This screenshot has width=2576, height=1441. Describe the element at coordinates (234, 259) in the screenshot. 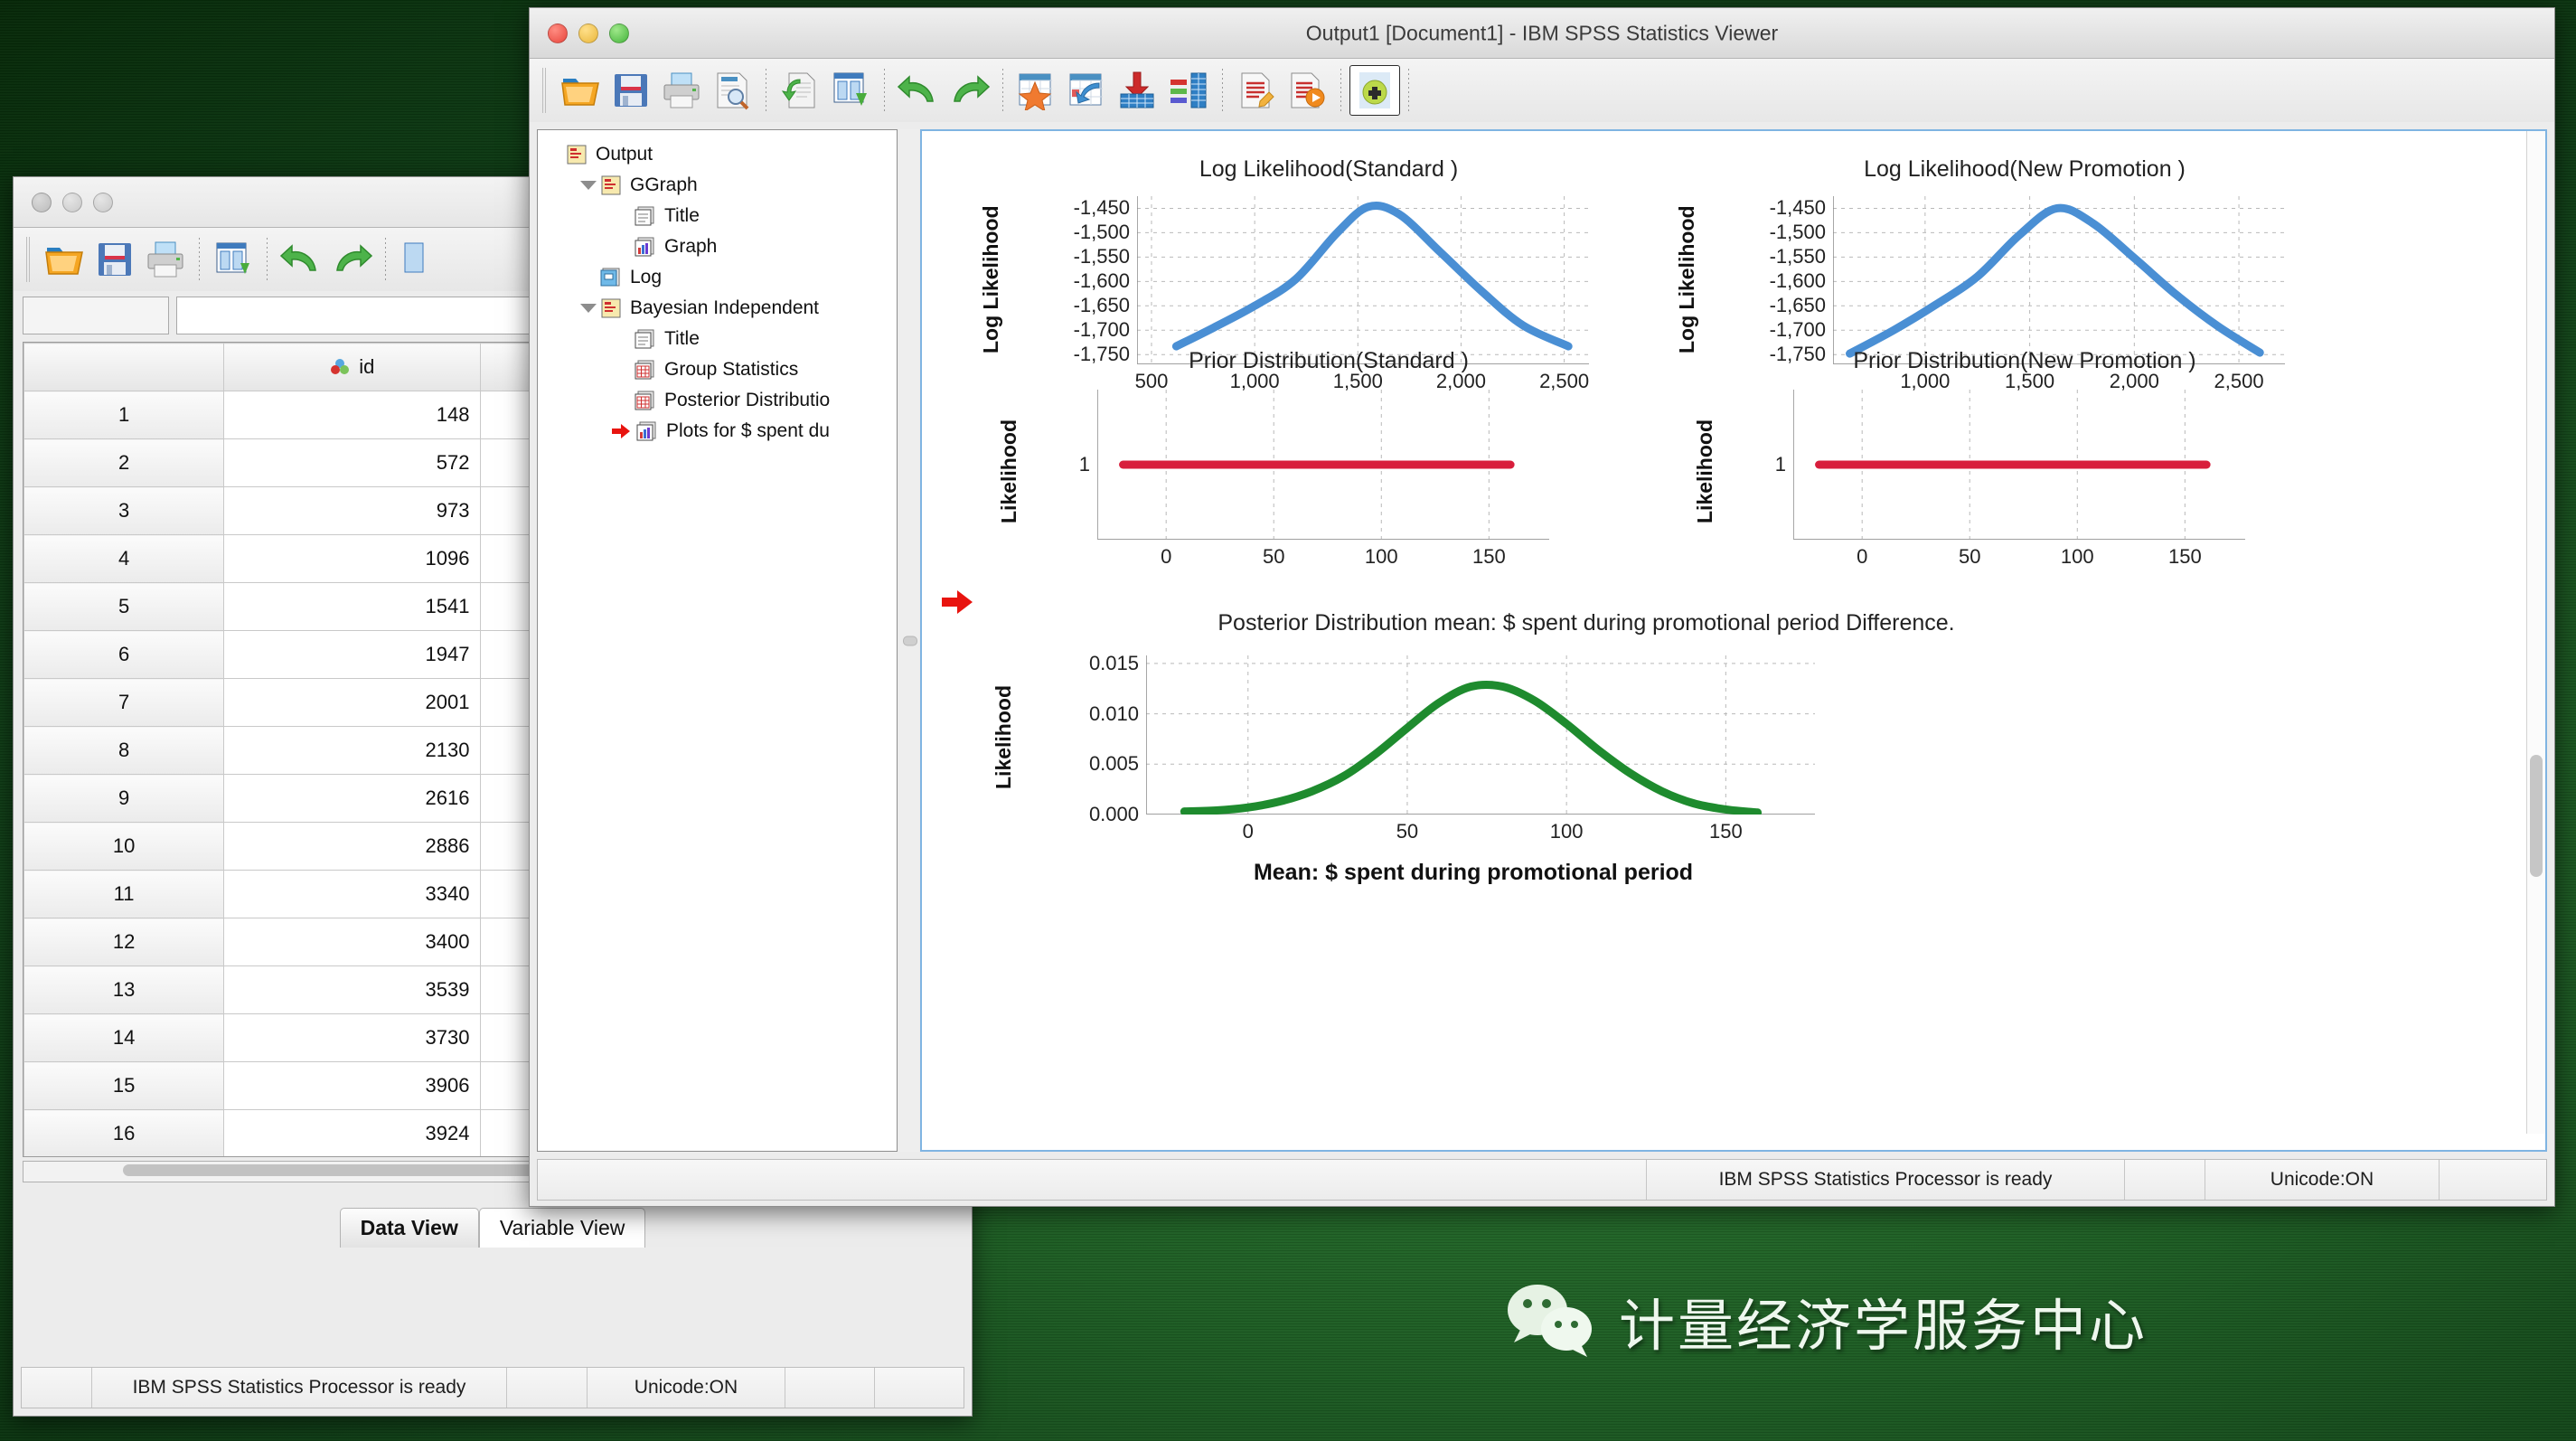

I see `split-file-icon` at that location.